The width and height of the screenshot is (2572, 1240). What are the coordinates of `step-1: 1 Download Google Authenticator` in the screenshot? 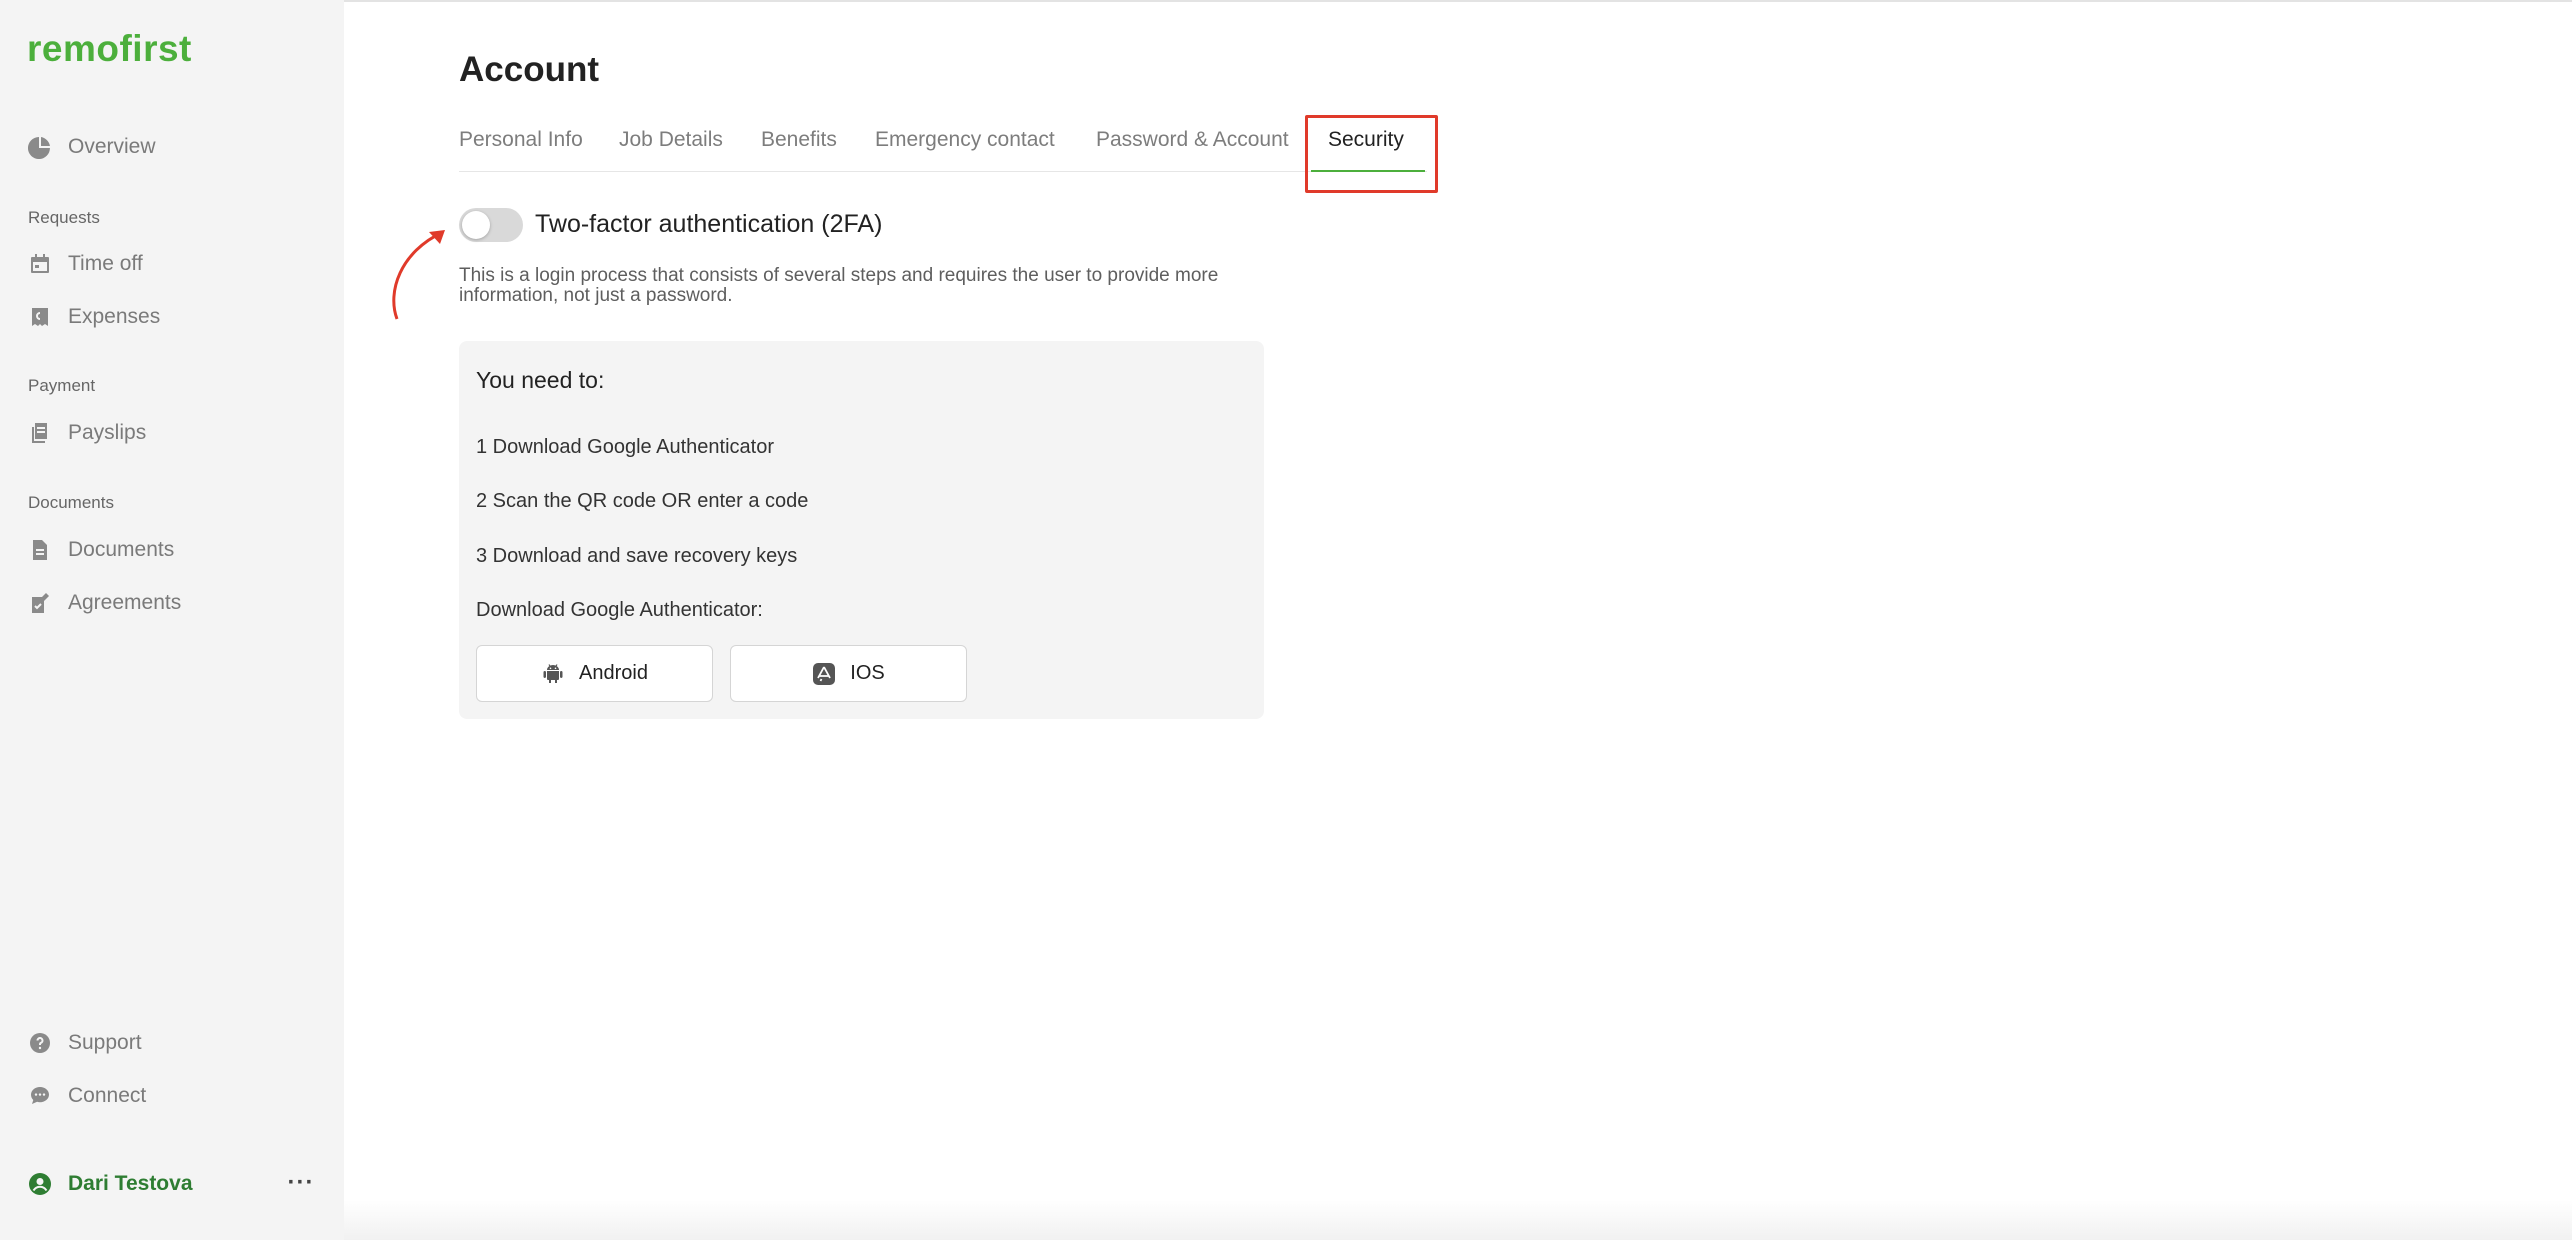 It's located at (625, 447).